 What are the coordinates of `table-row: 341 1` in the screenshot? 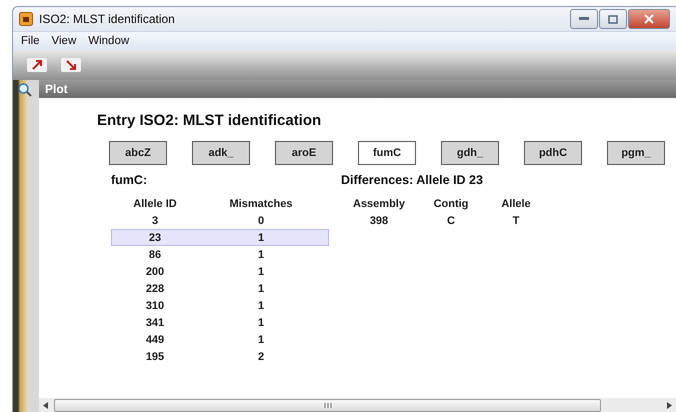 It's located at (220, 322).